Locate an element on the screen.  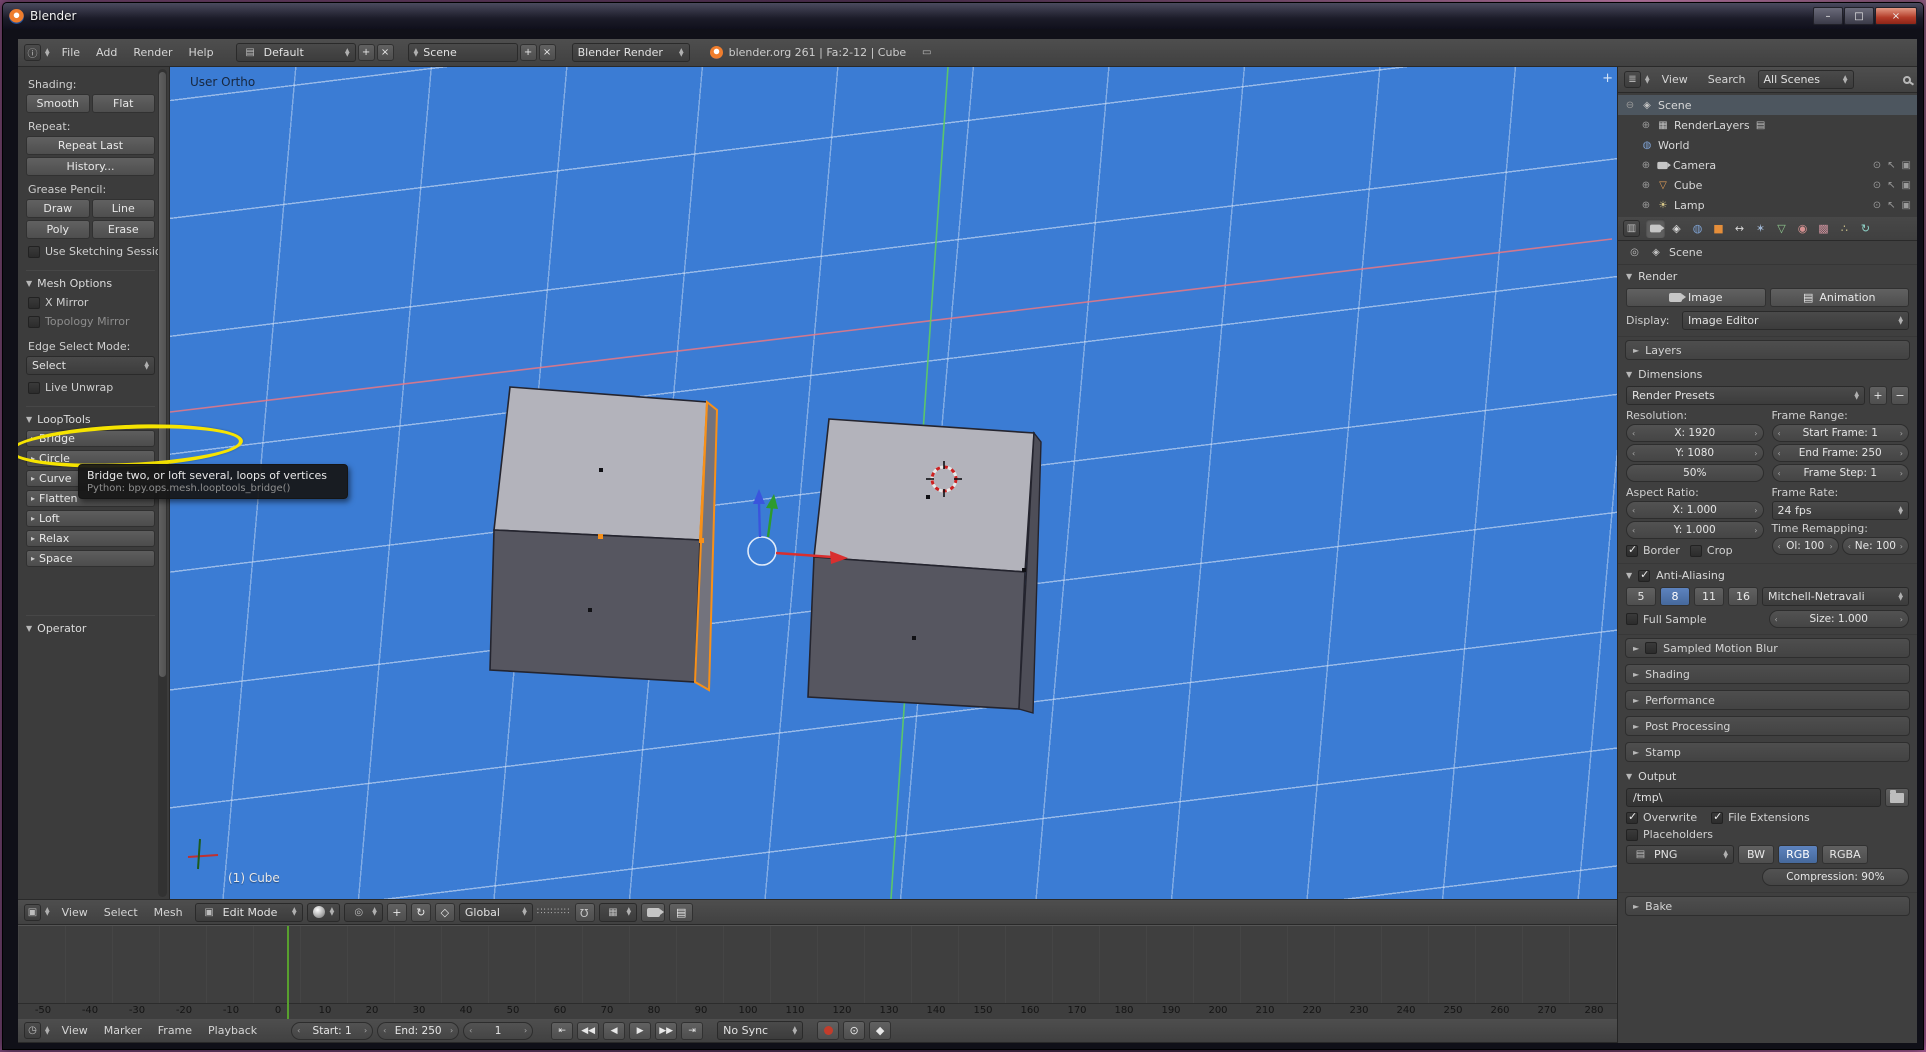
texture-tab: ▩ is located at coordinates (1823, 228).